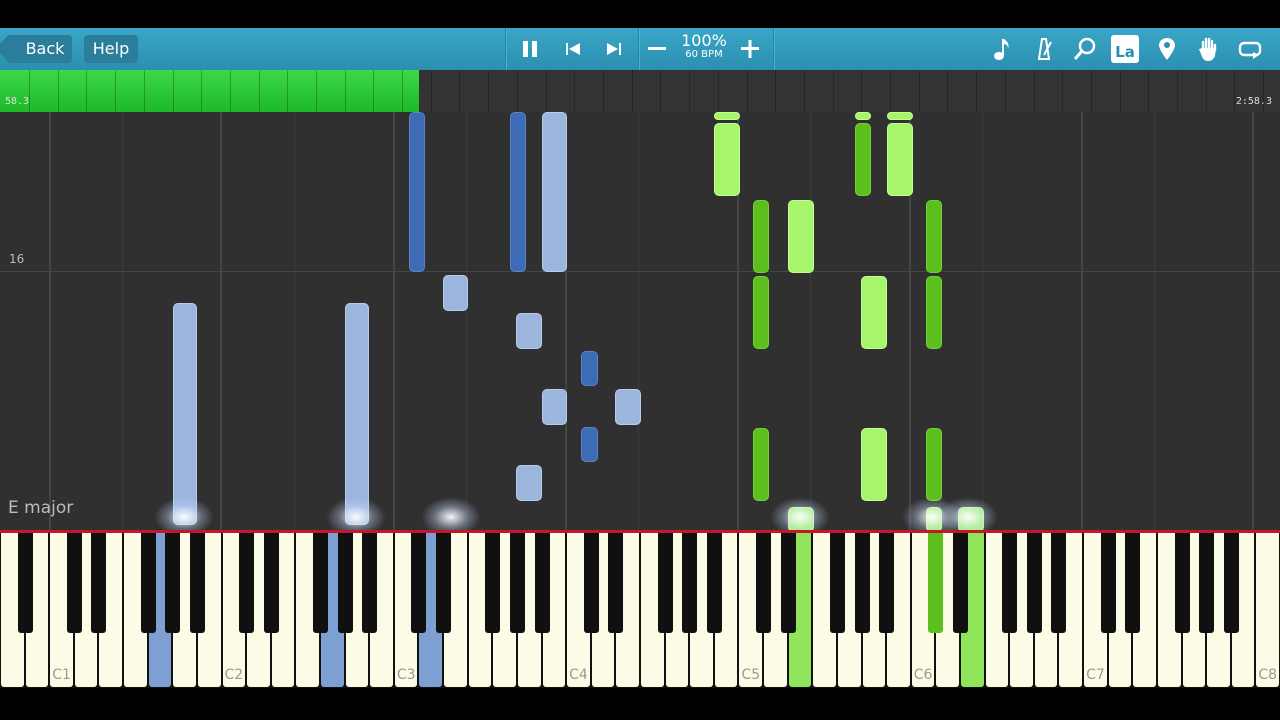 Image resolution: width=1280 pixels, height=720 pixels. I want to click on plus-icon, so click(750, 49).